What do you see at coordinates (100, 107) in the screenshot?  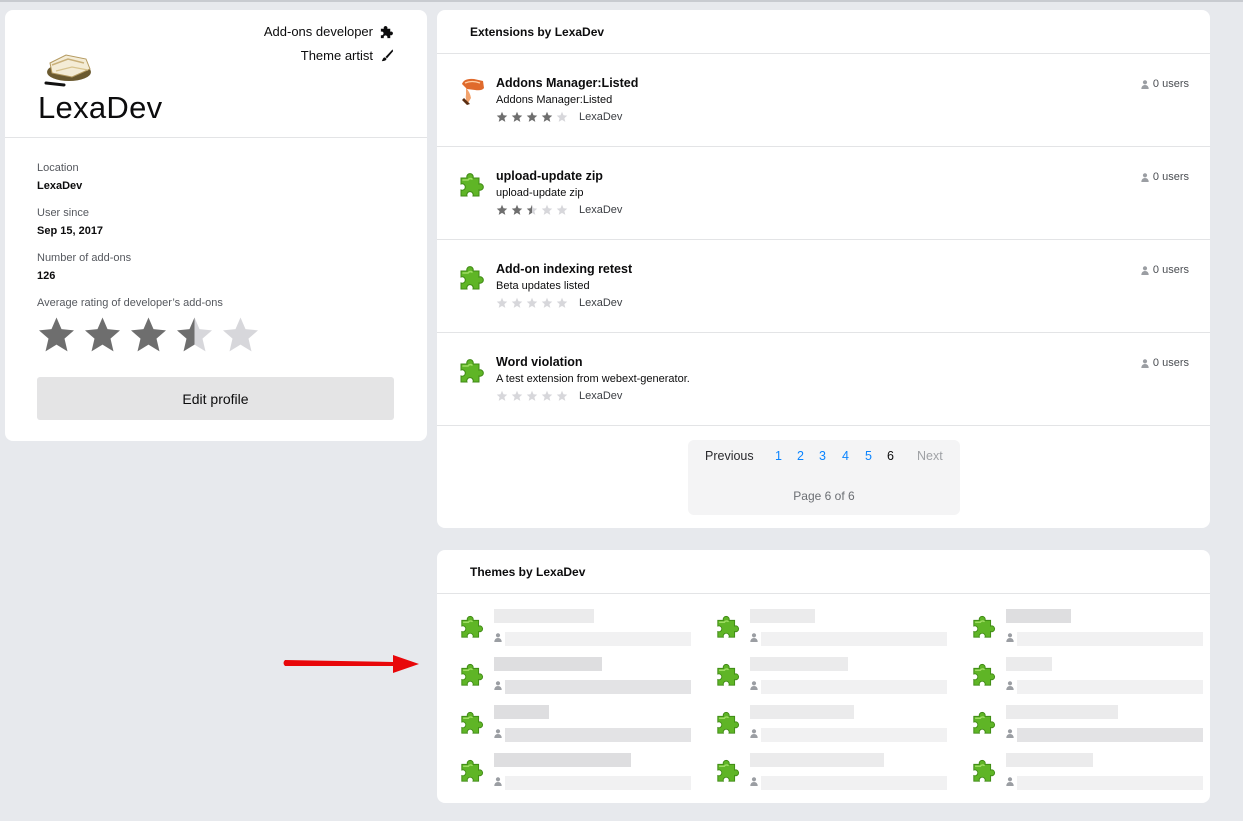 I see `profile-name: LexaDev` at bounding box center [100, 107].